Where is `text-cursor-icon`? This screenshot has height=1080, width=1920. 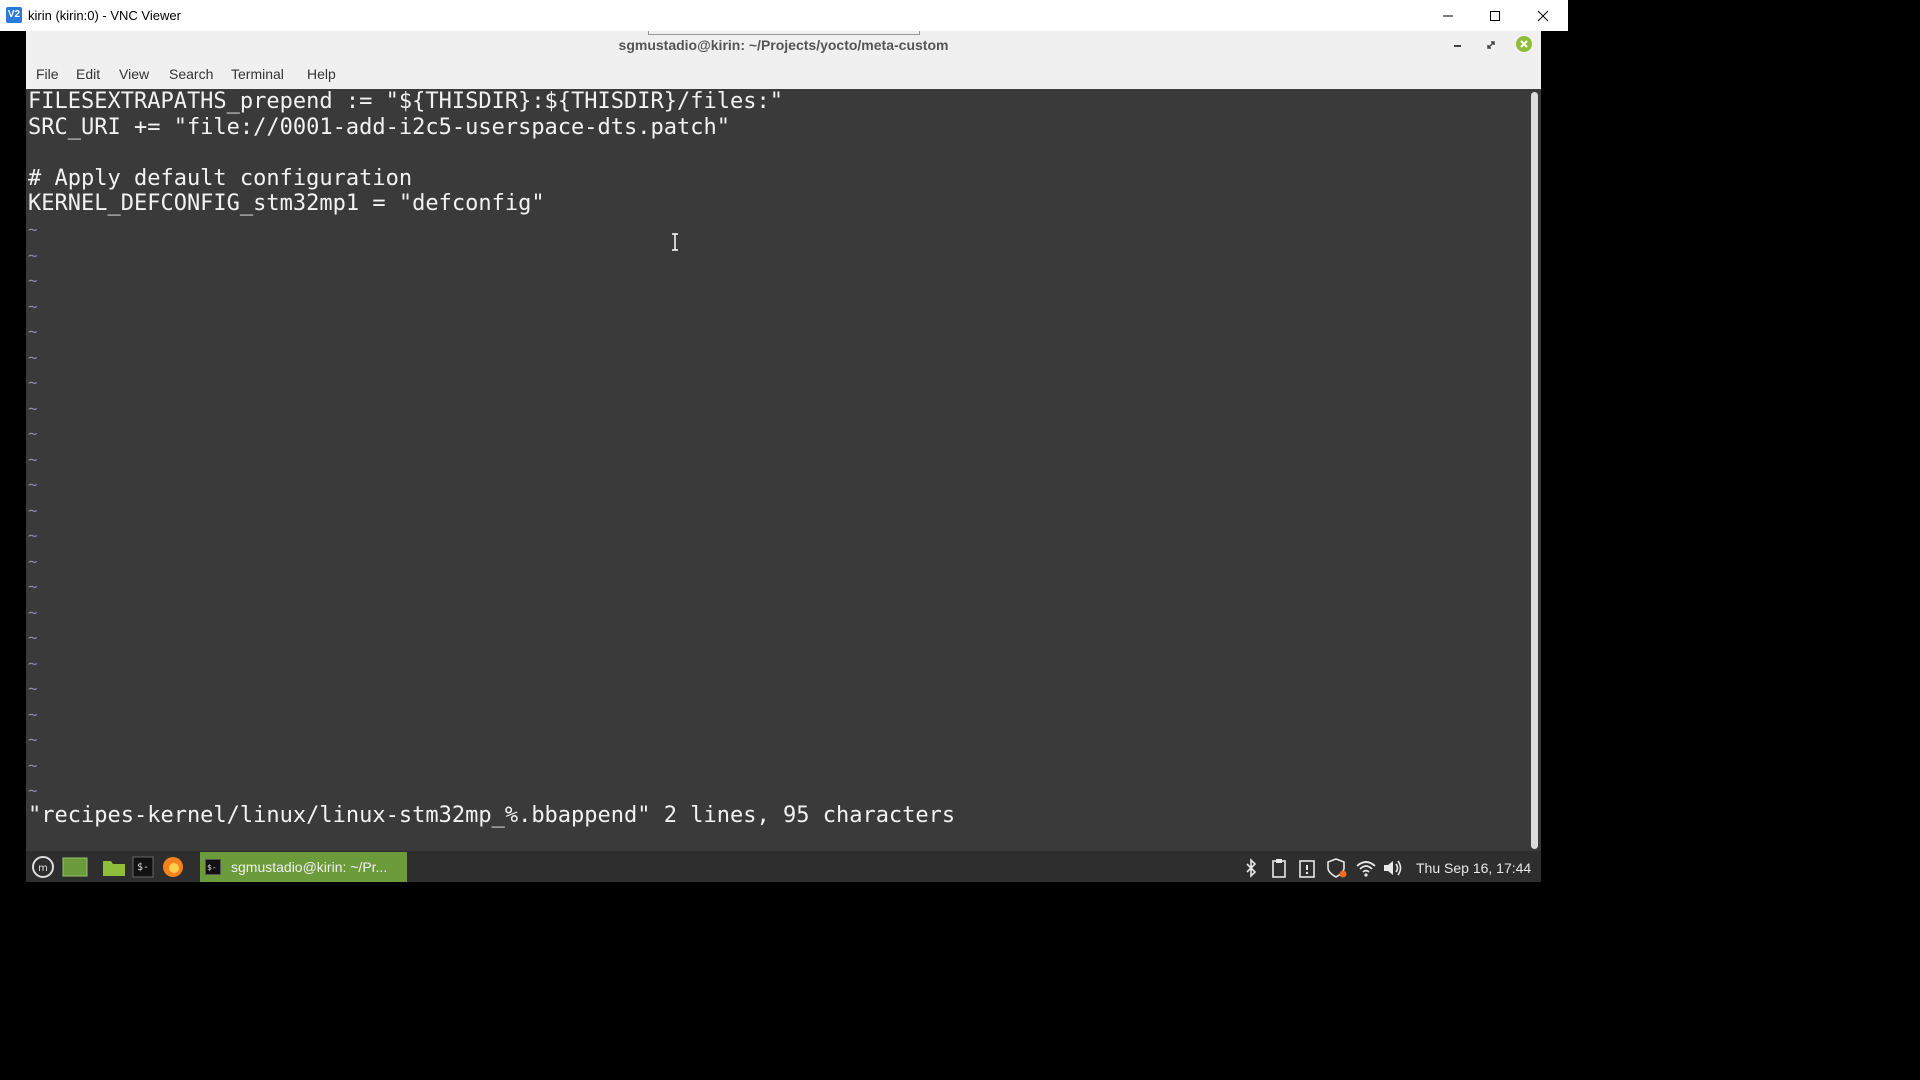 text-cursor-icon is located at coordinates (675, 242).